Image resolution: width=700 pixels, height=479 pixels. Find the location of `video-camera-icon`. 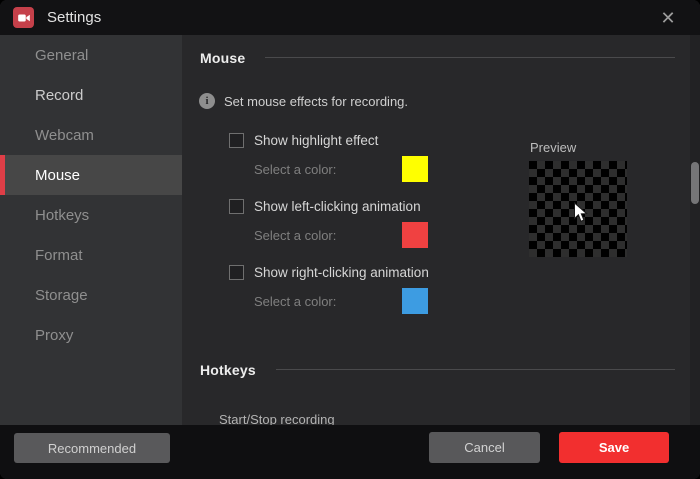

video-camera-icon is located at coordinates (23, 17).